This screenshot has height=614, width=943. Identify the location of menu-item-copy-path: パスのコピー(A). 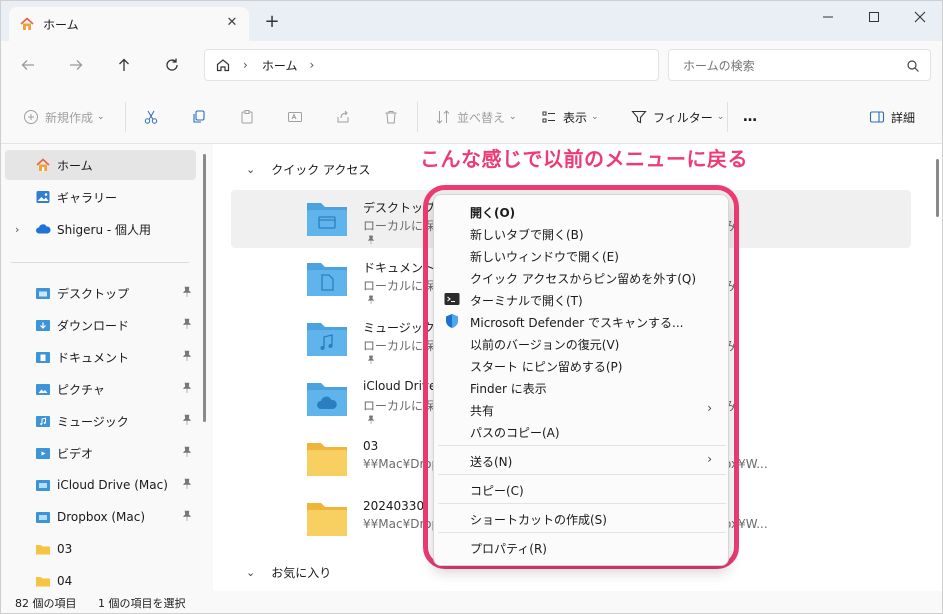
(582, 431).